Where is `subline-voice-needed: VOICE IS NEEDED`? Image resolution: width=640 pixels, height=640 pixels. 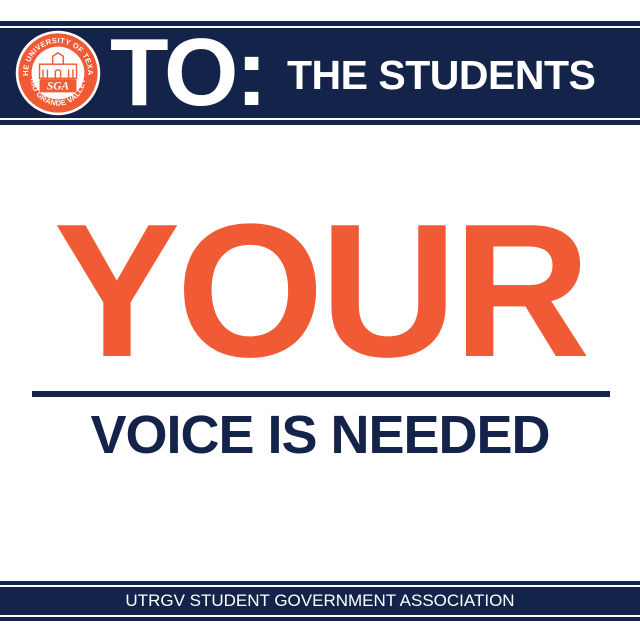 subline-voice-needed: VOICE IS NEEDED is located at coordinates (320, 435).